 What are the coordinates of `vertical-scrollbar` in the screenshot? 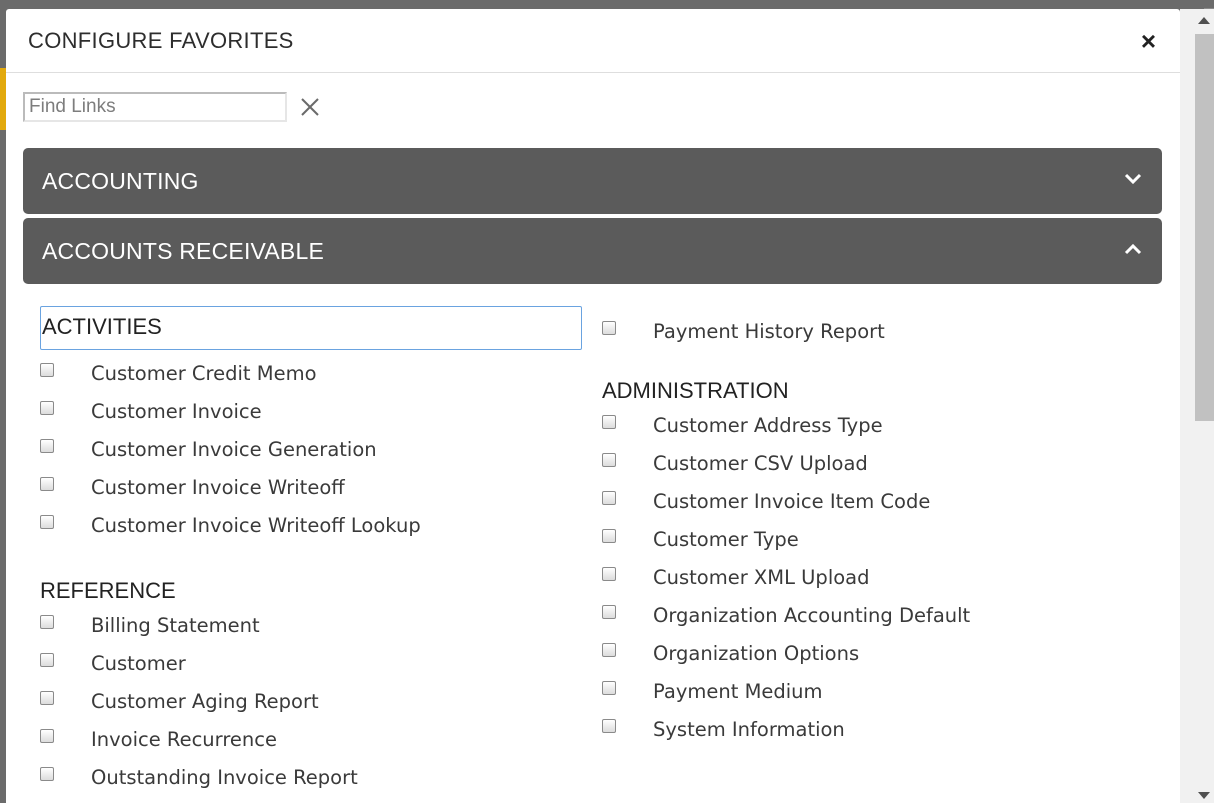 It's located at (1197, 406).